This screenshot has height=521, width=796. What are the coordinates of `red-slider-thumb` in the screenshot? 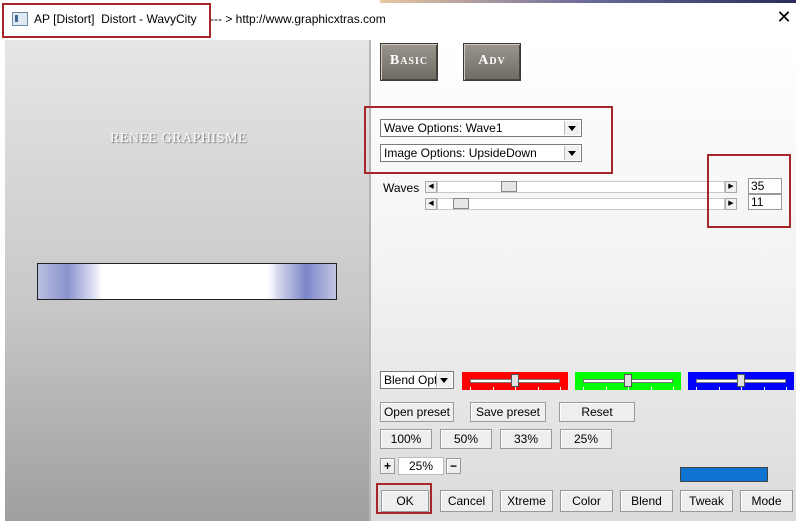 It's located at (515, 380).